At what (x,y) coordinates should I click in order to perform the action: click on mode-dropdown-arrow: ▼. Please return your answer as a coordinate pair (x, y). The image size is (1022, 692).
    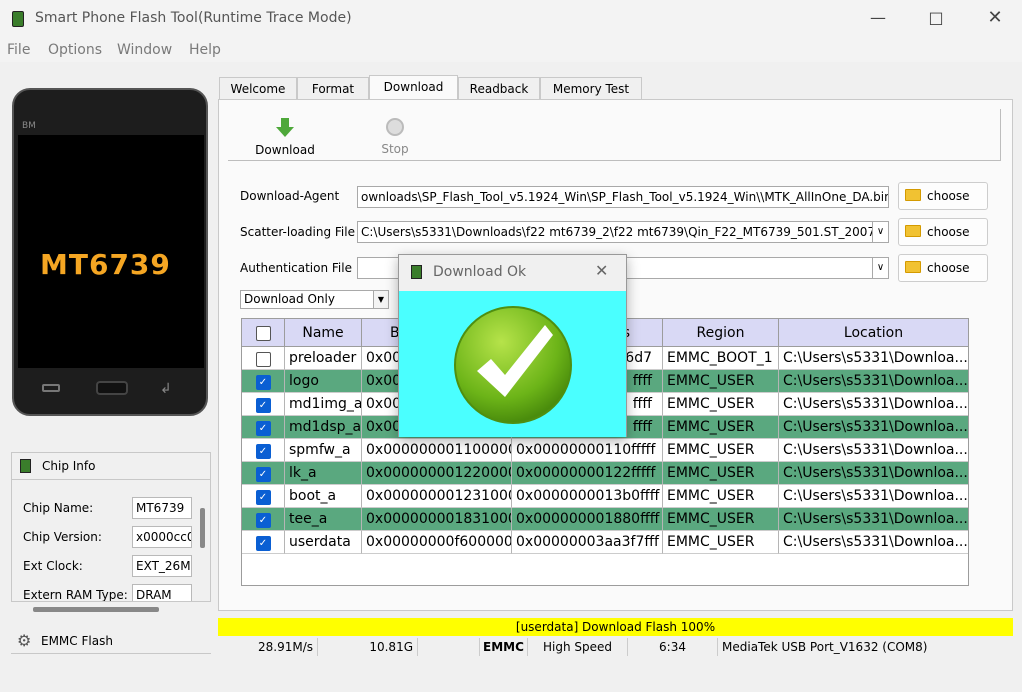
    Looking at the image, I should click on (381, 299).